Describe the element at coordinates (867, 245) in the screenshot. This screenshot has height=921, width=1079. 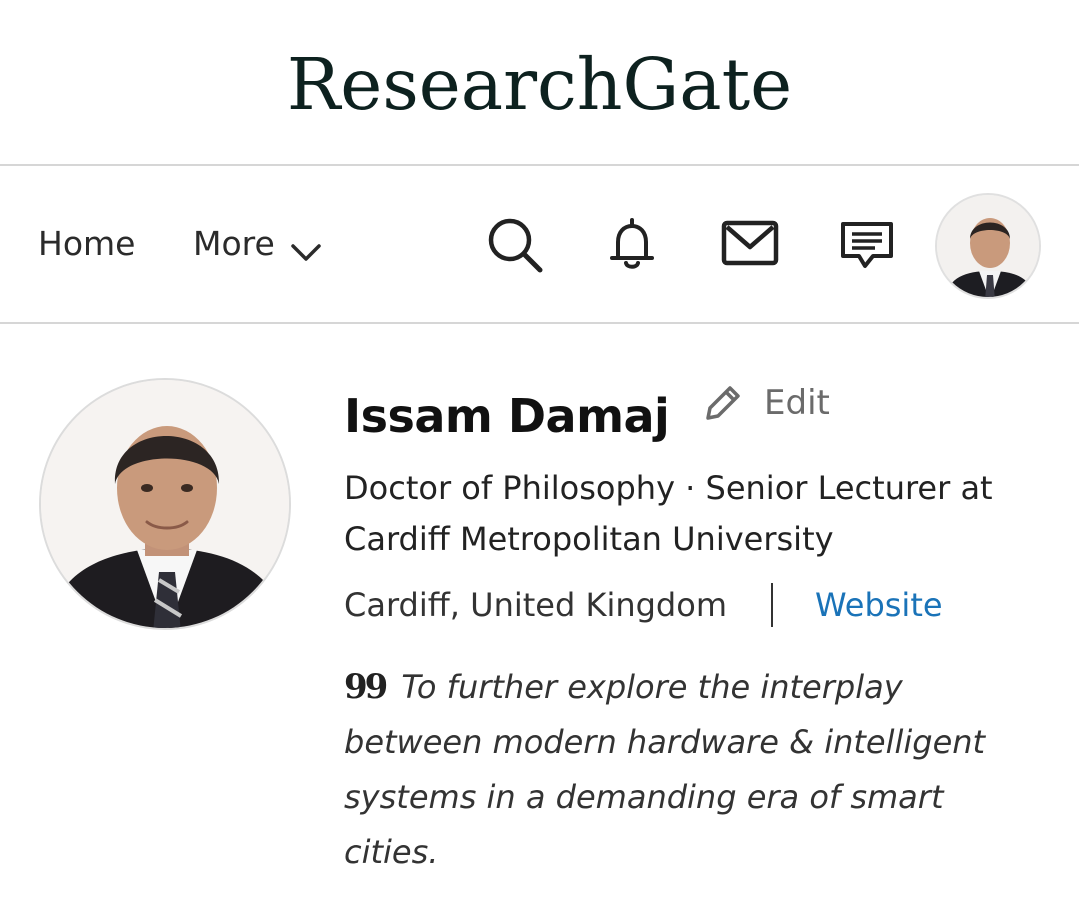
I see `chat-icon` at that location.